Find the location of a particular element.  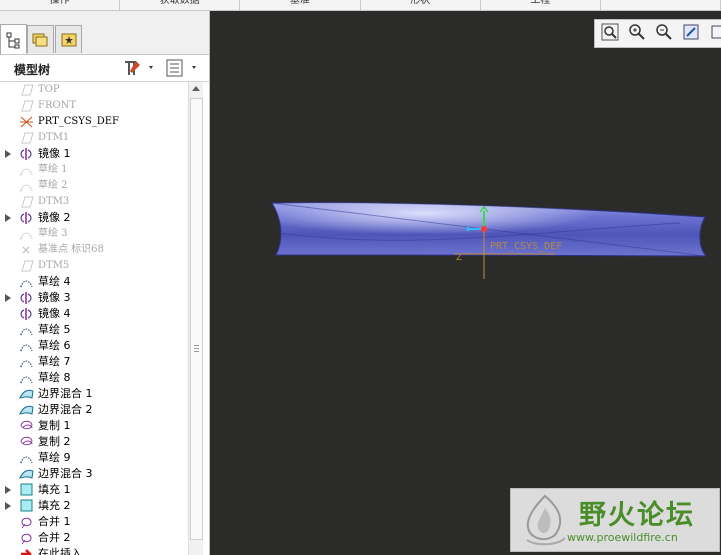

tree-item-label: 填充 2 is located at coordinates (54, 505).